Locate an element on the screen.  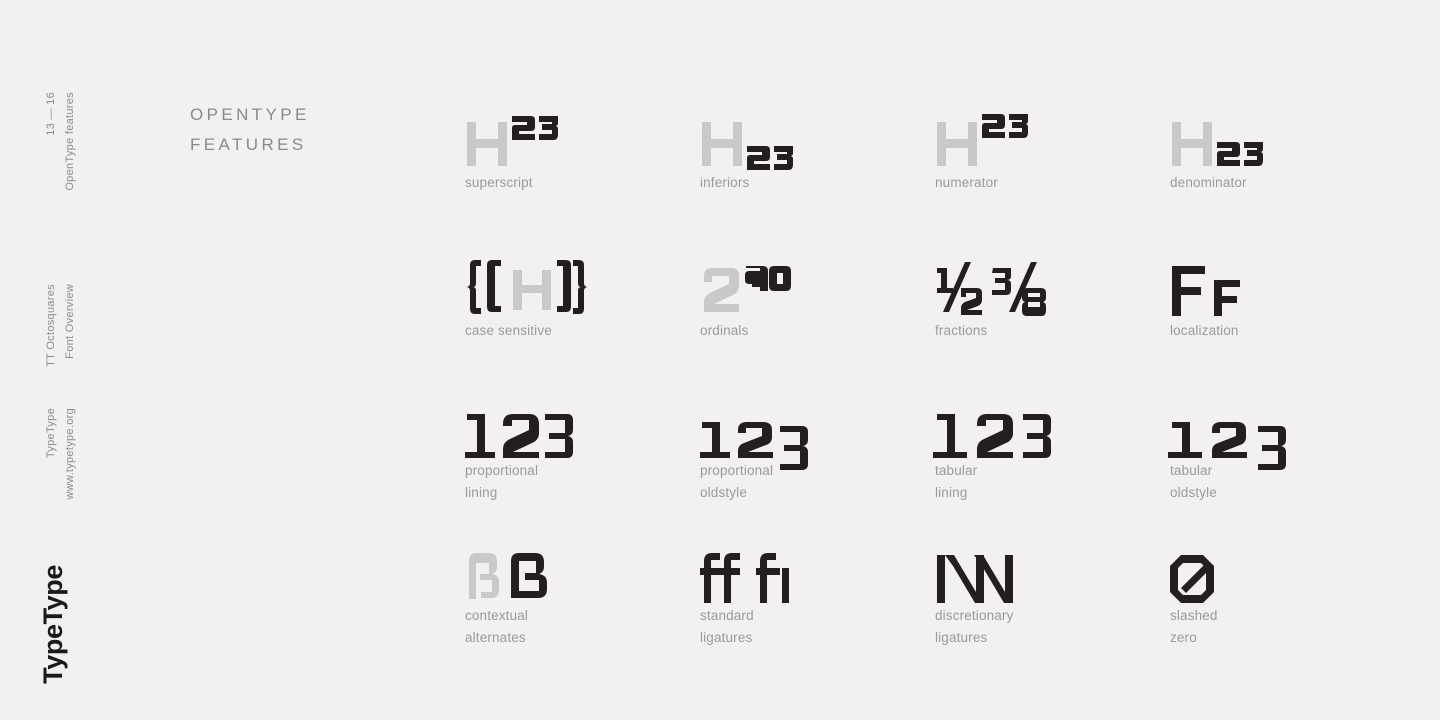
feature-cell-discretionary-ligatures: discretionary ligatures is located at coordinates (1052, 585).